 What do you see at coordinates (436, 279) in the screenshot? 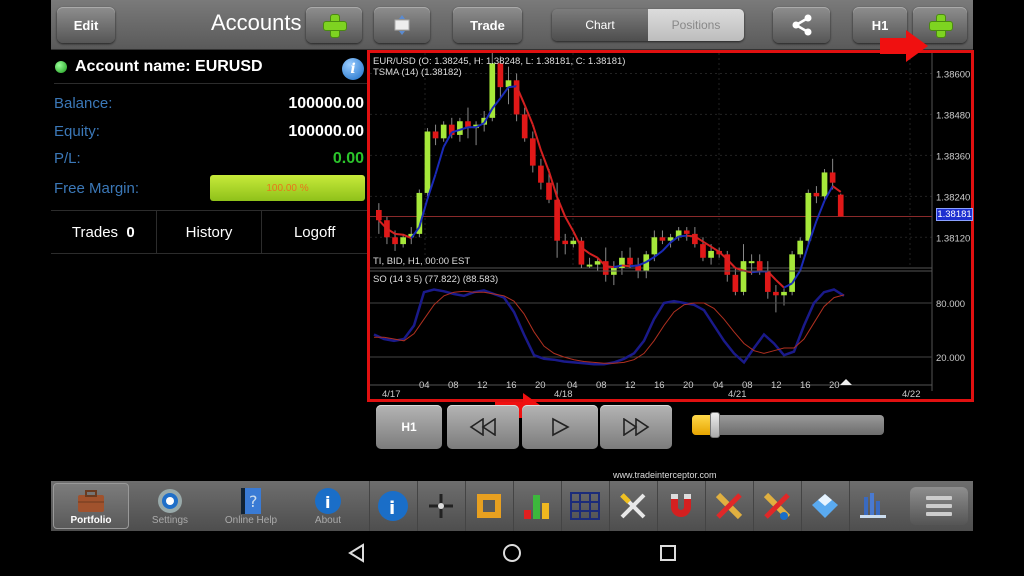
I see `oscillator-text: SO (14 3 5) (77.822) (88.583)` at bounding box center [436, 279].